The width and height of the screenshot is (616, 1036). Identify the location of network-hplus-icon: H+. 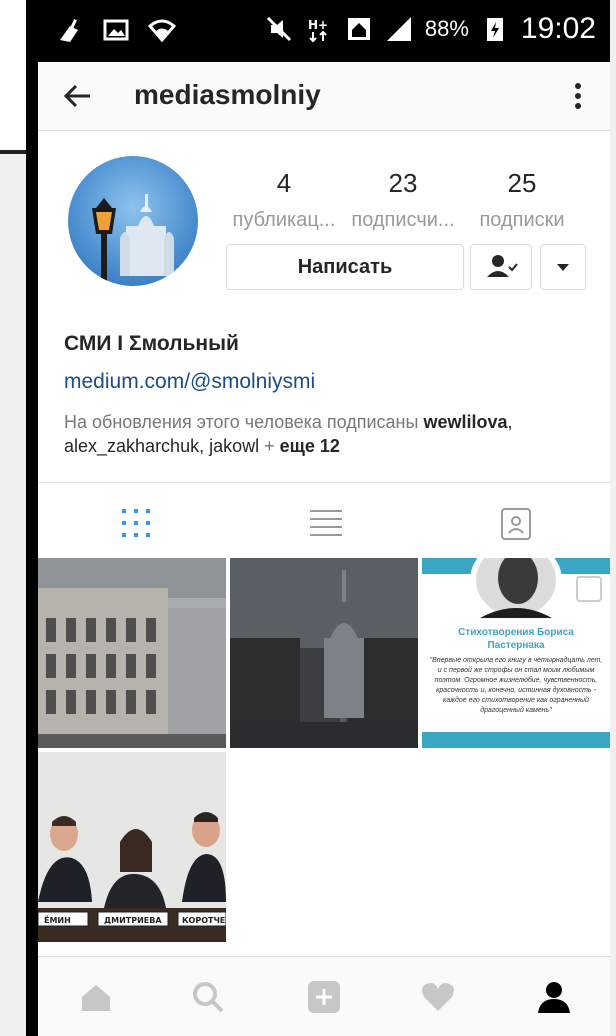
(318, 30).